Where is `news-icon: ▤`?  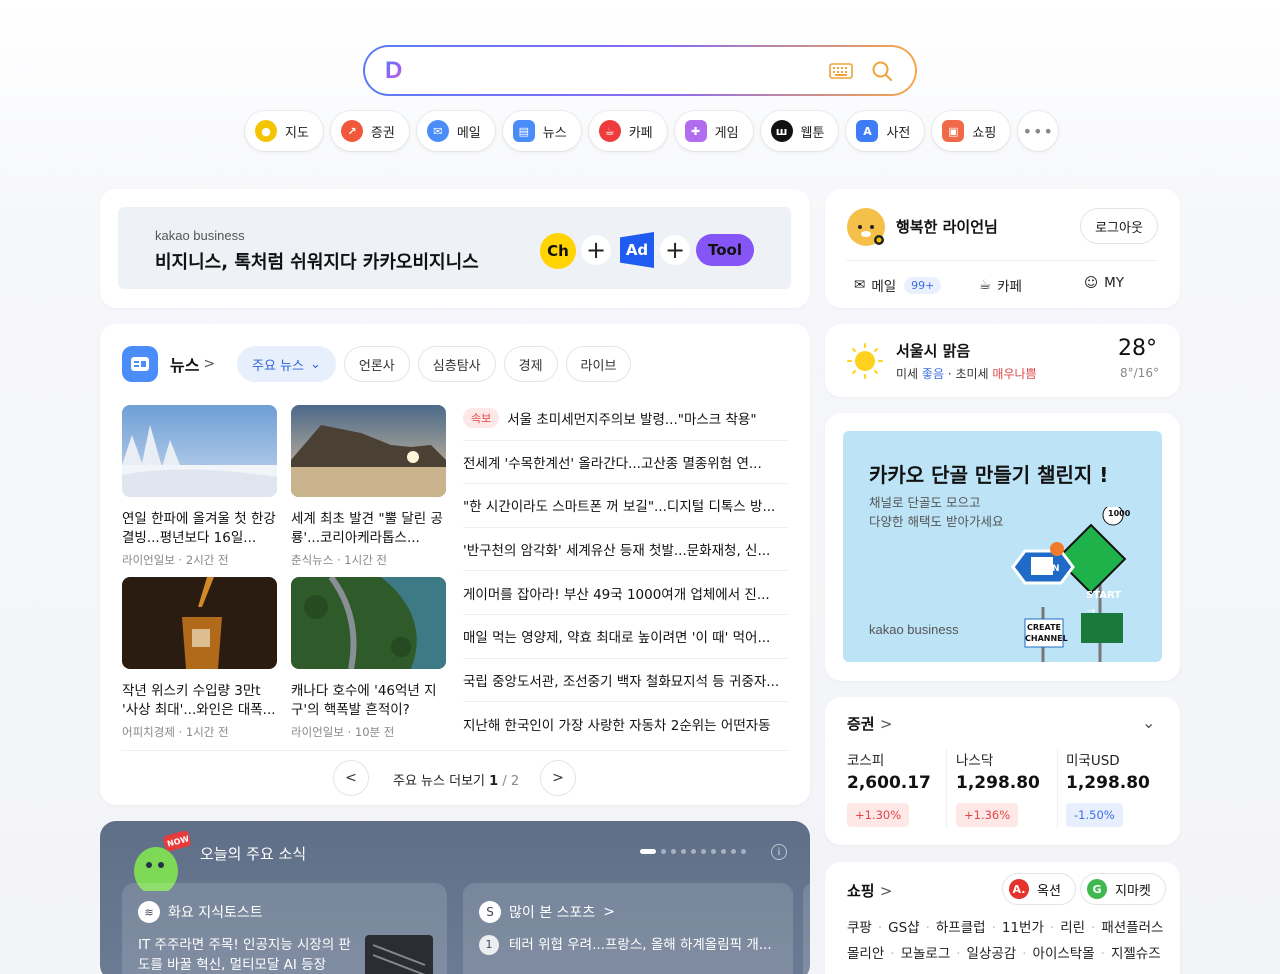
news-icon: ▤ is located at coordinates (523, 131).